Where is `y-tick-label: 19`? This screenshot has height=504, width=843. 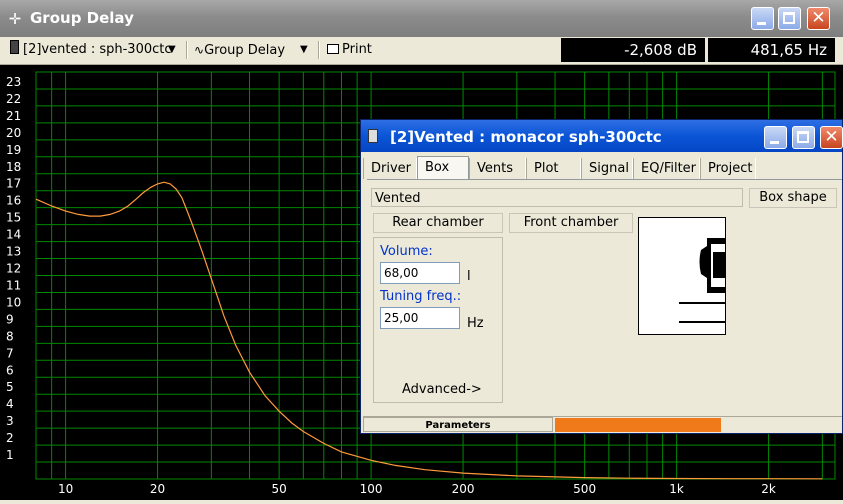
y-tick-label: 19 is located at coordinates (13, 150).